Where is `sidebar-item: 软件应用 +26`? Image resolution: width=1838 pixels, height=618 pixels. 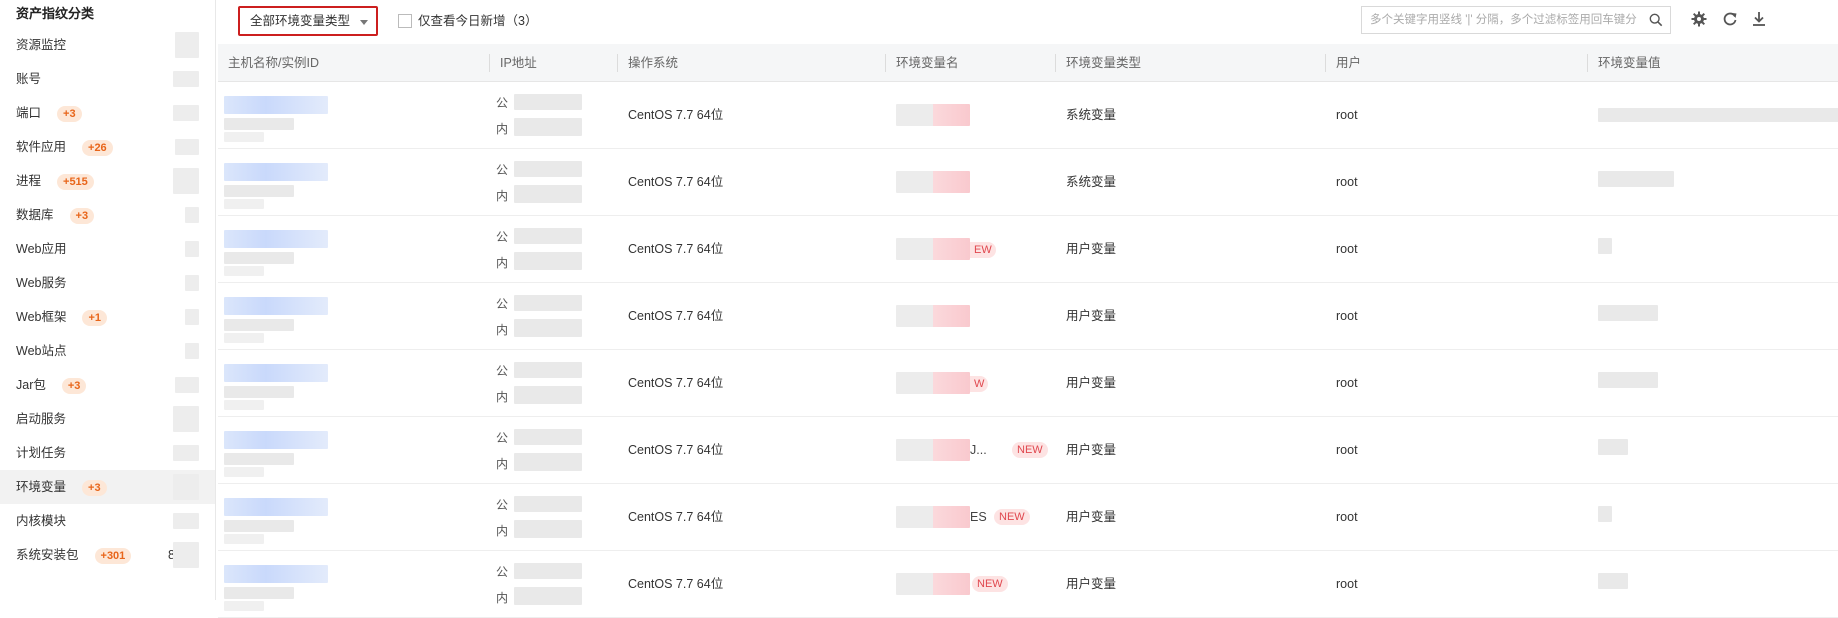 sidebar-item: 软件应用 +26 is located at coordinates (107, 147).